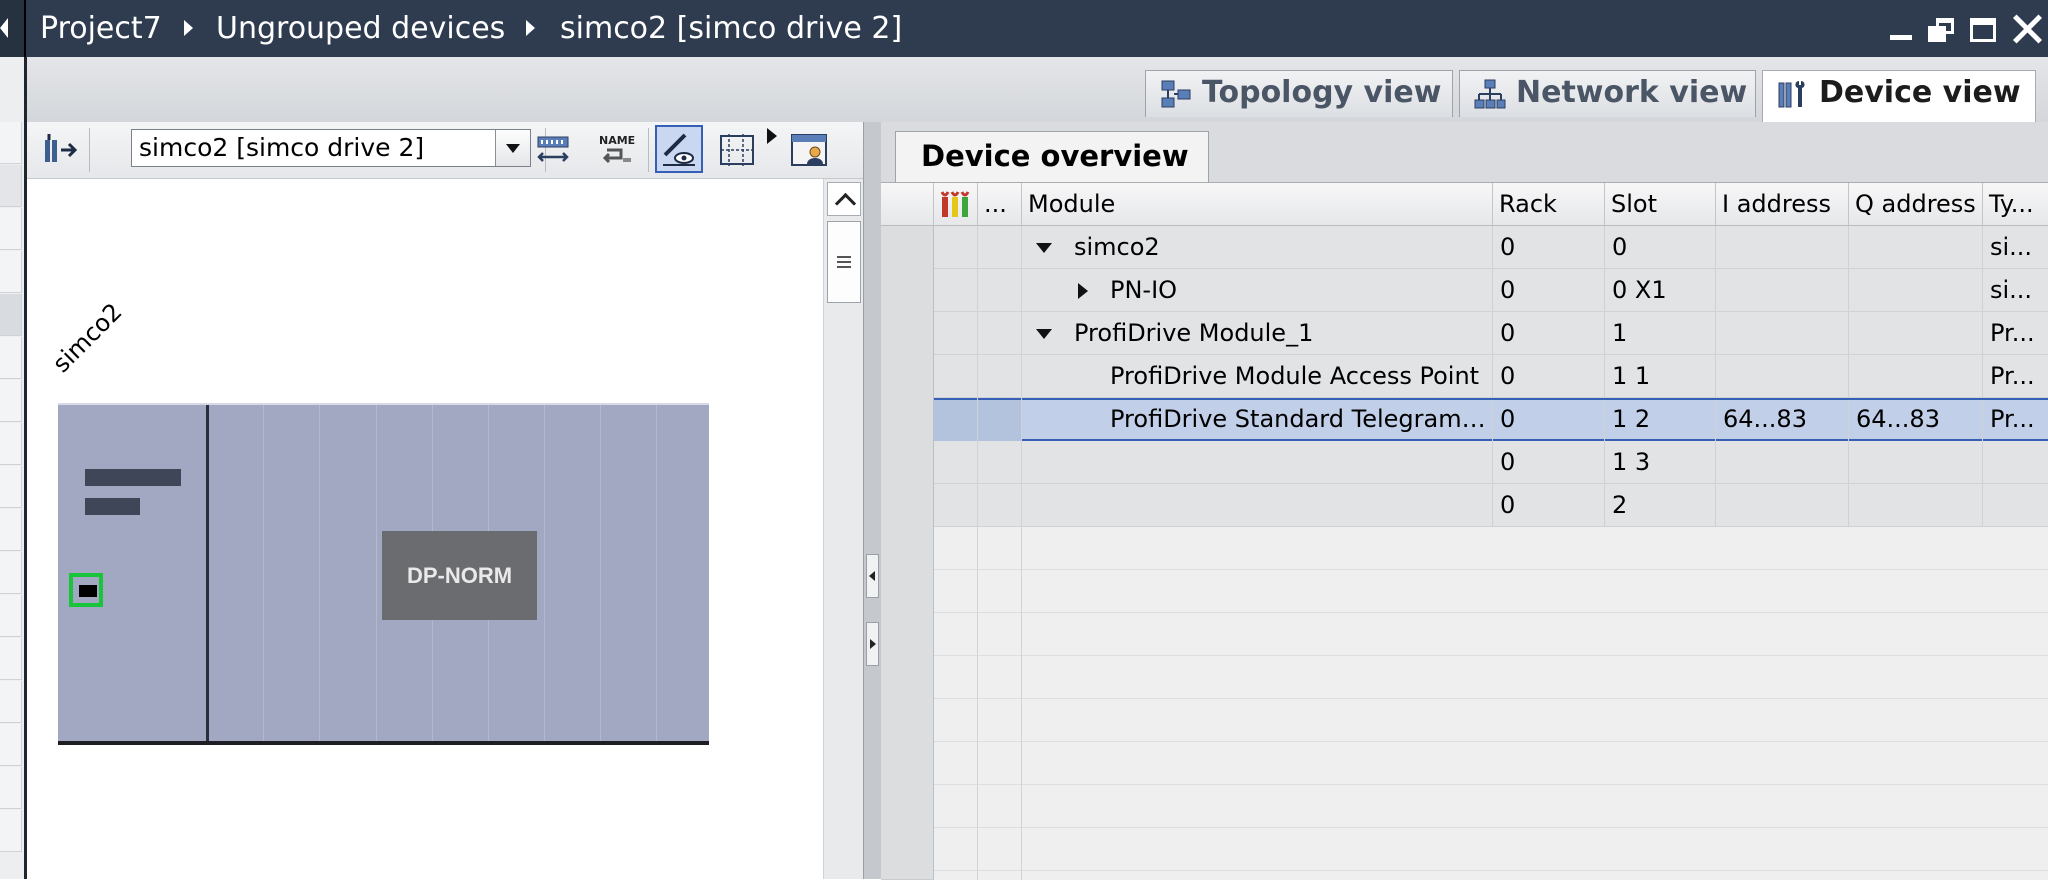 This screenshot has height=880, width=2048. What do you see at coordinates (873, 500) in the screenshot?
I see `pane-splitter` at bounding box center [873, 500].